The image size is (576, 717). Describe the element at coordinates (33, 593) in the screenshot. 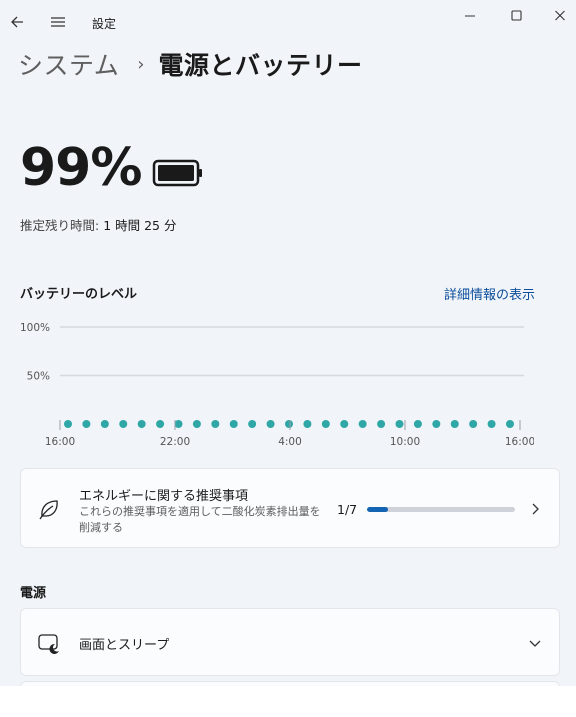

I see `power-section-heading: 電源` at that location.